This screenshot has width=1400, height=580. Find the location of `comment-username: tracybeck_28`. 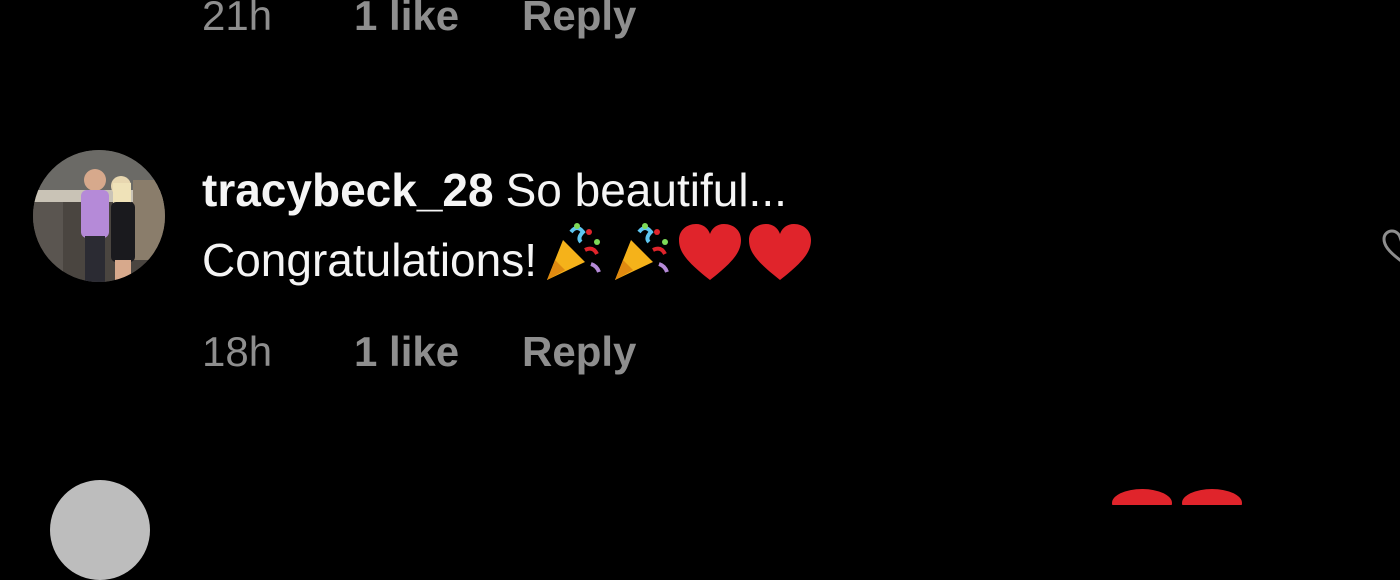

comment-username: tracybeck_28 is located at coordinates (348, 190).